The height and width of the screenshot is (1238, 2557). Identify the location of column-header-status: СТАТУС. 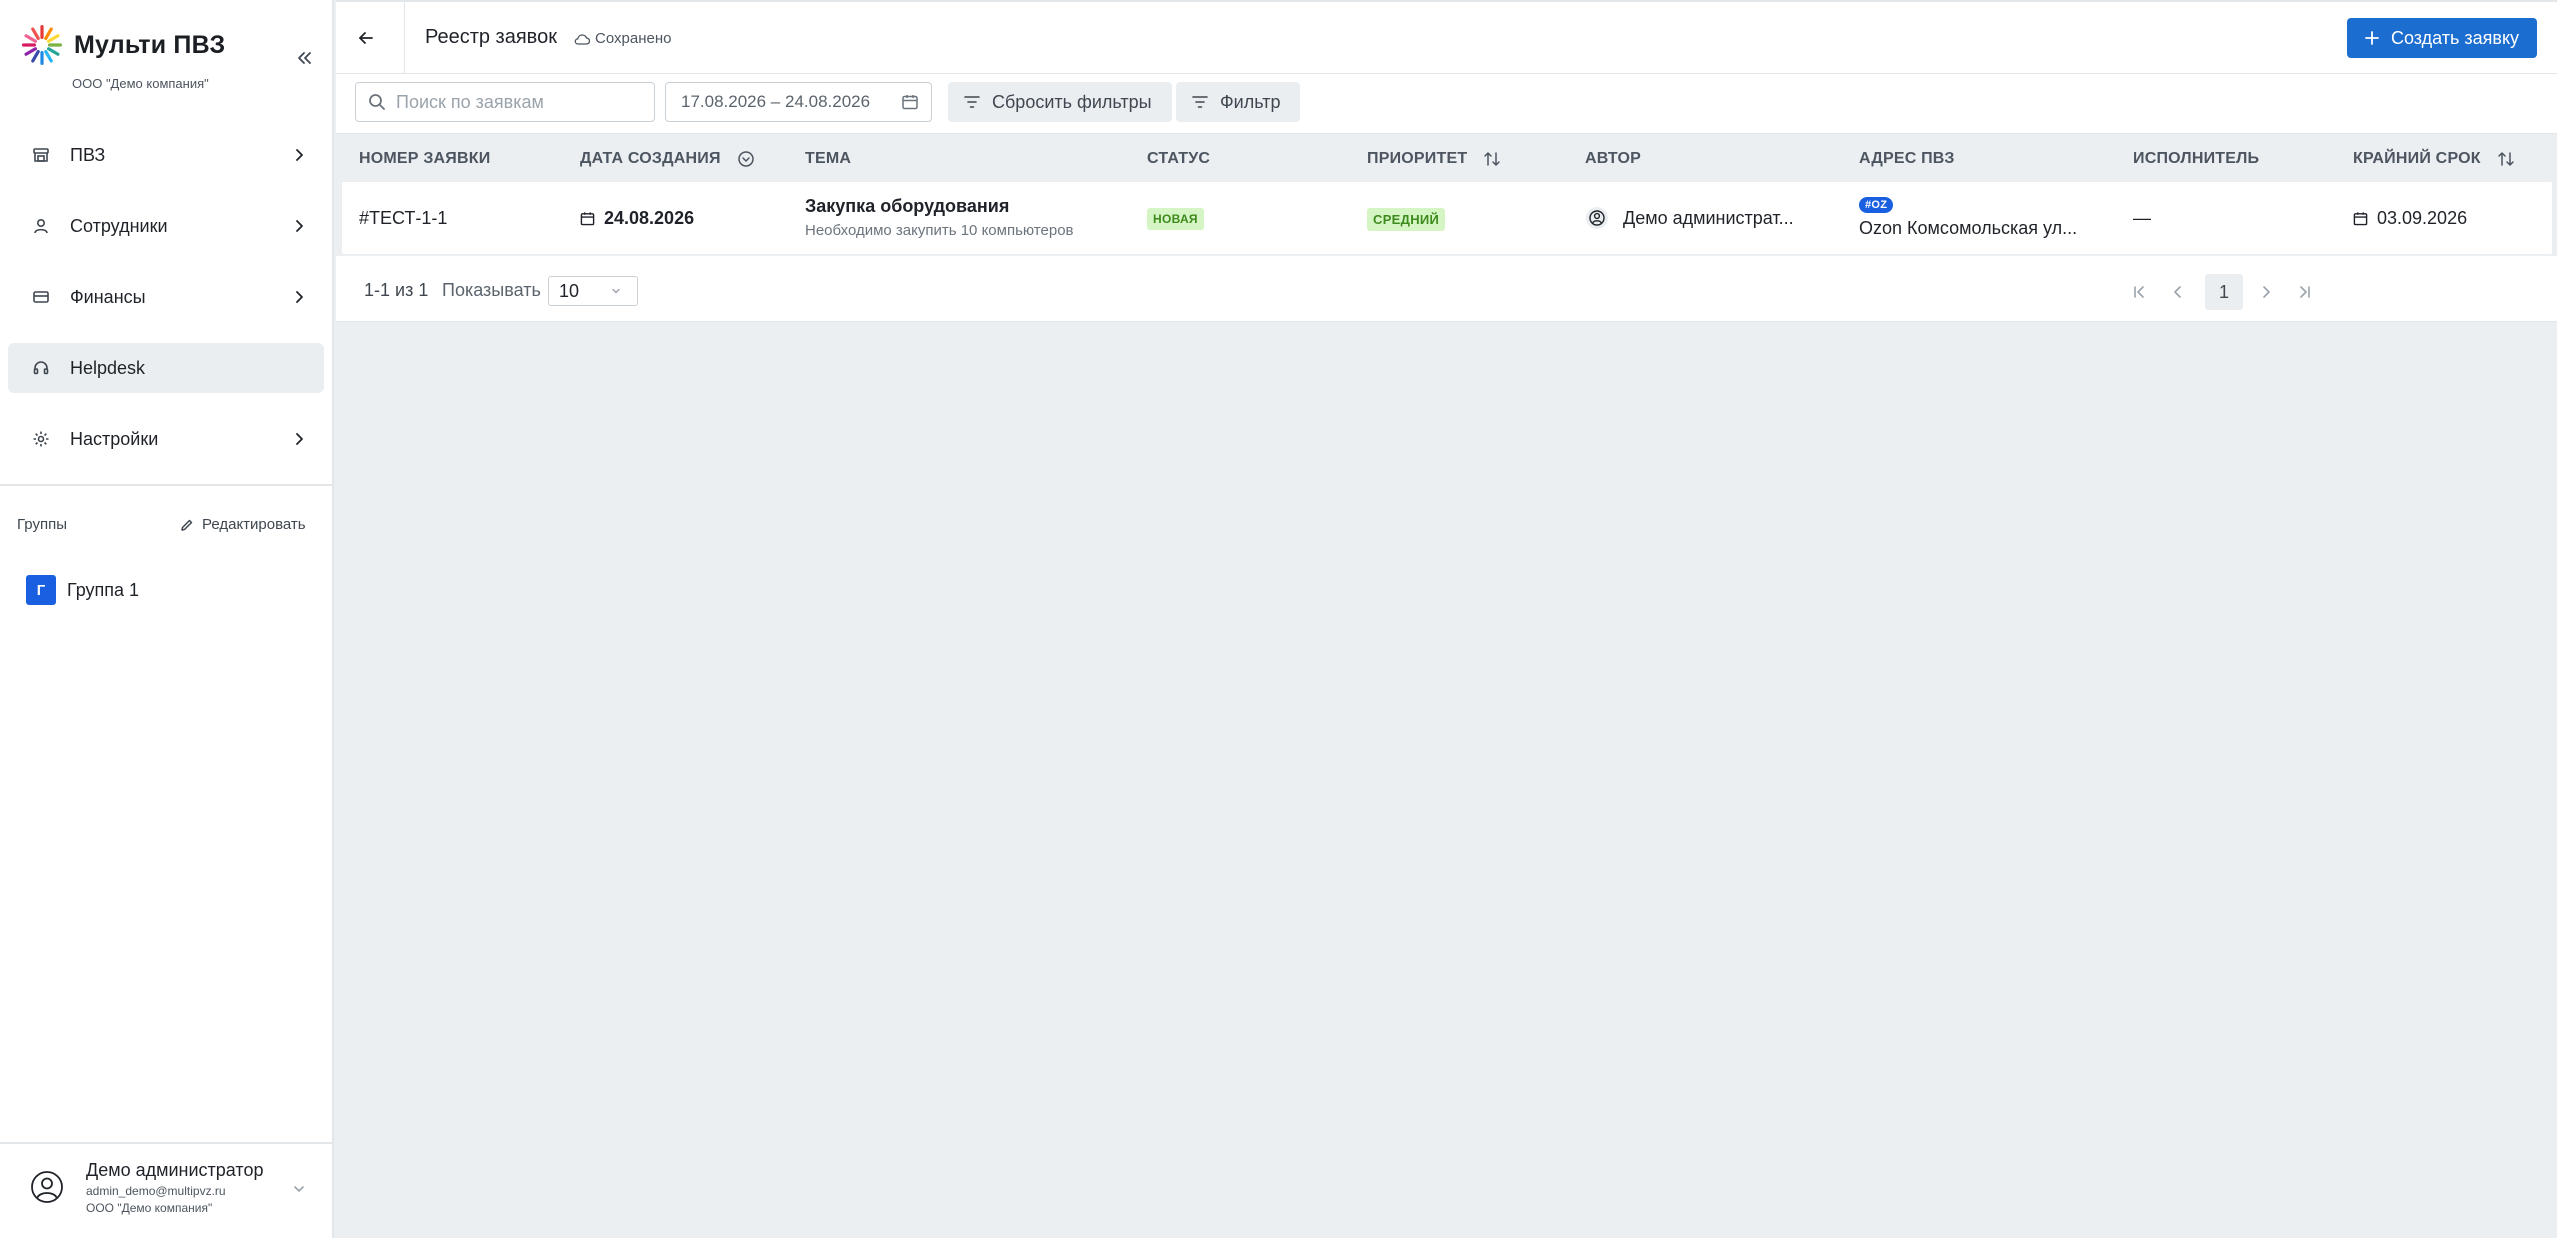
(1178, 159).